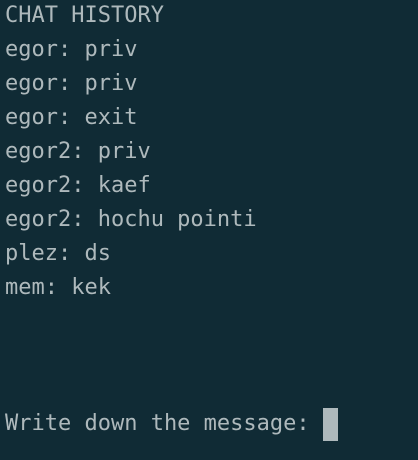  I want to click on chat-message: mem: kek, so click(58, 287).